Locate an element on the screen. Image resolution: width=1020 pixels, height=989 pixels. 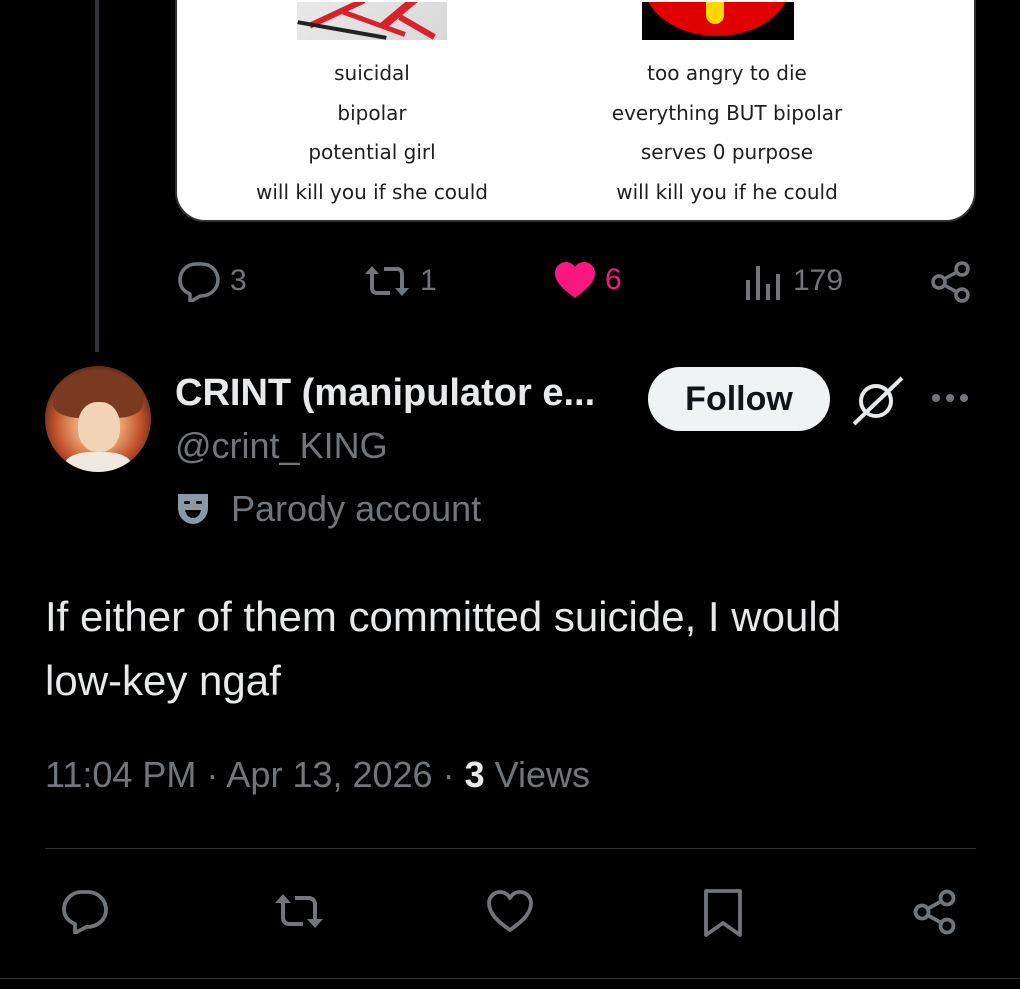
repost-button: 1 is located at coordinates (399, 281).